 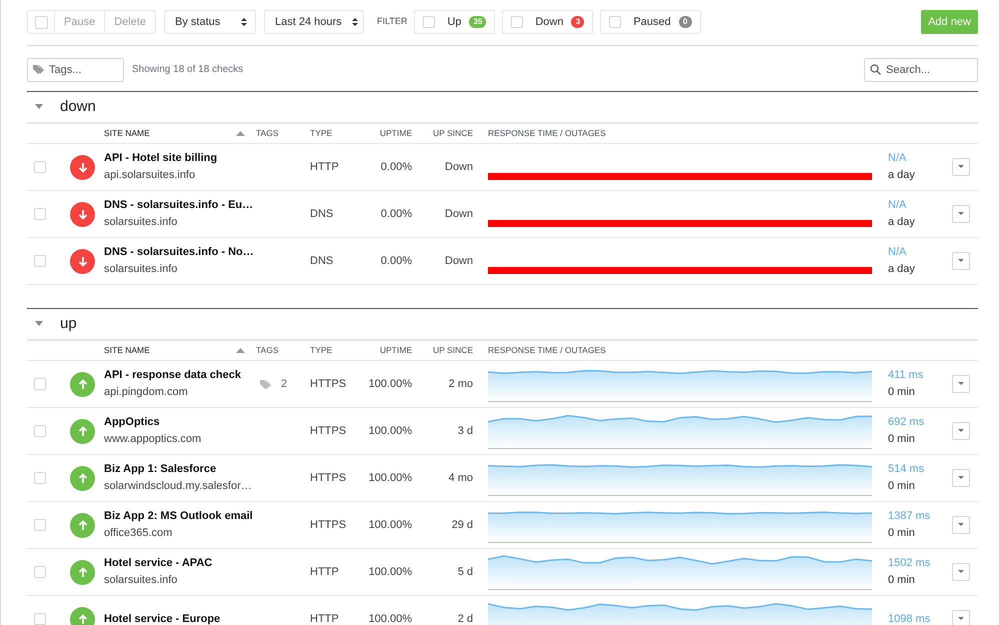 What do you see at coordinates (153, 439) in the screenshot?
I see `site-url: www.appoptics.com` at bounding box center [153, 439].